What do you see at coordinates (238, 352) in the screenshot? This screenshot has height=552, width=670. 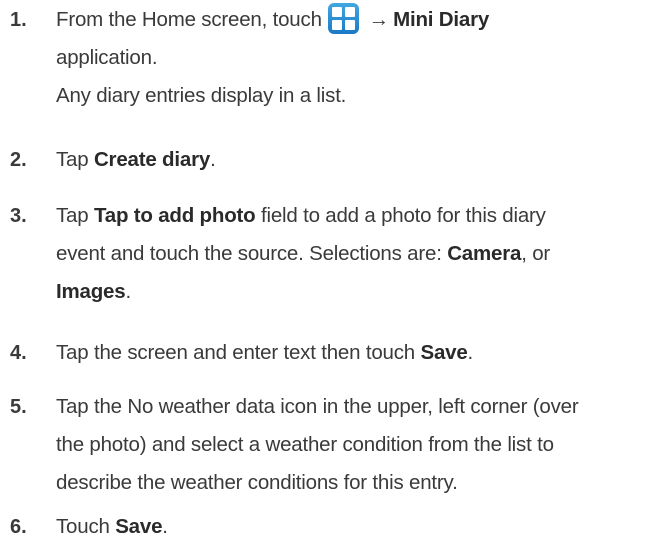 I see `step-text-part: Tap the screen and enter text then touch` at bounding box center [238, 352].